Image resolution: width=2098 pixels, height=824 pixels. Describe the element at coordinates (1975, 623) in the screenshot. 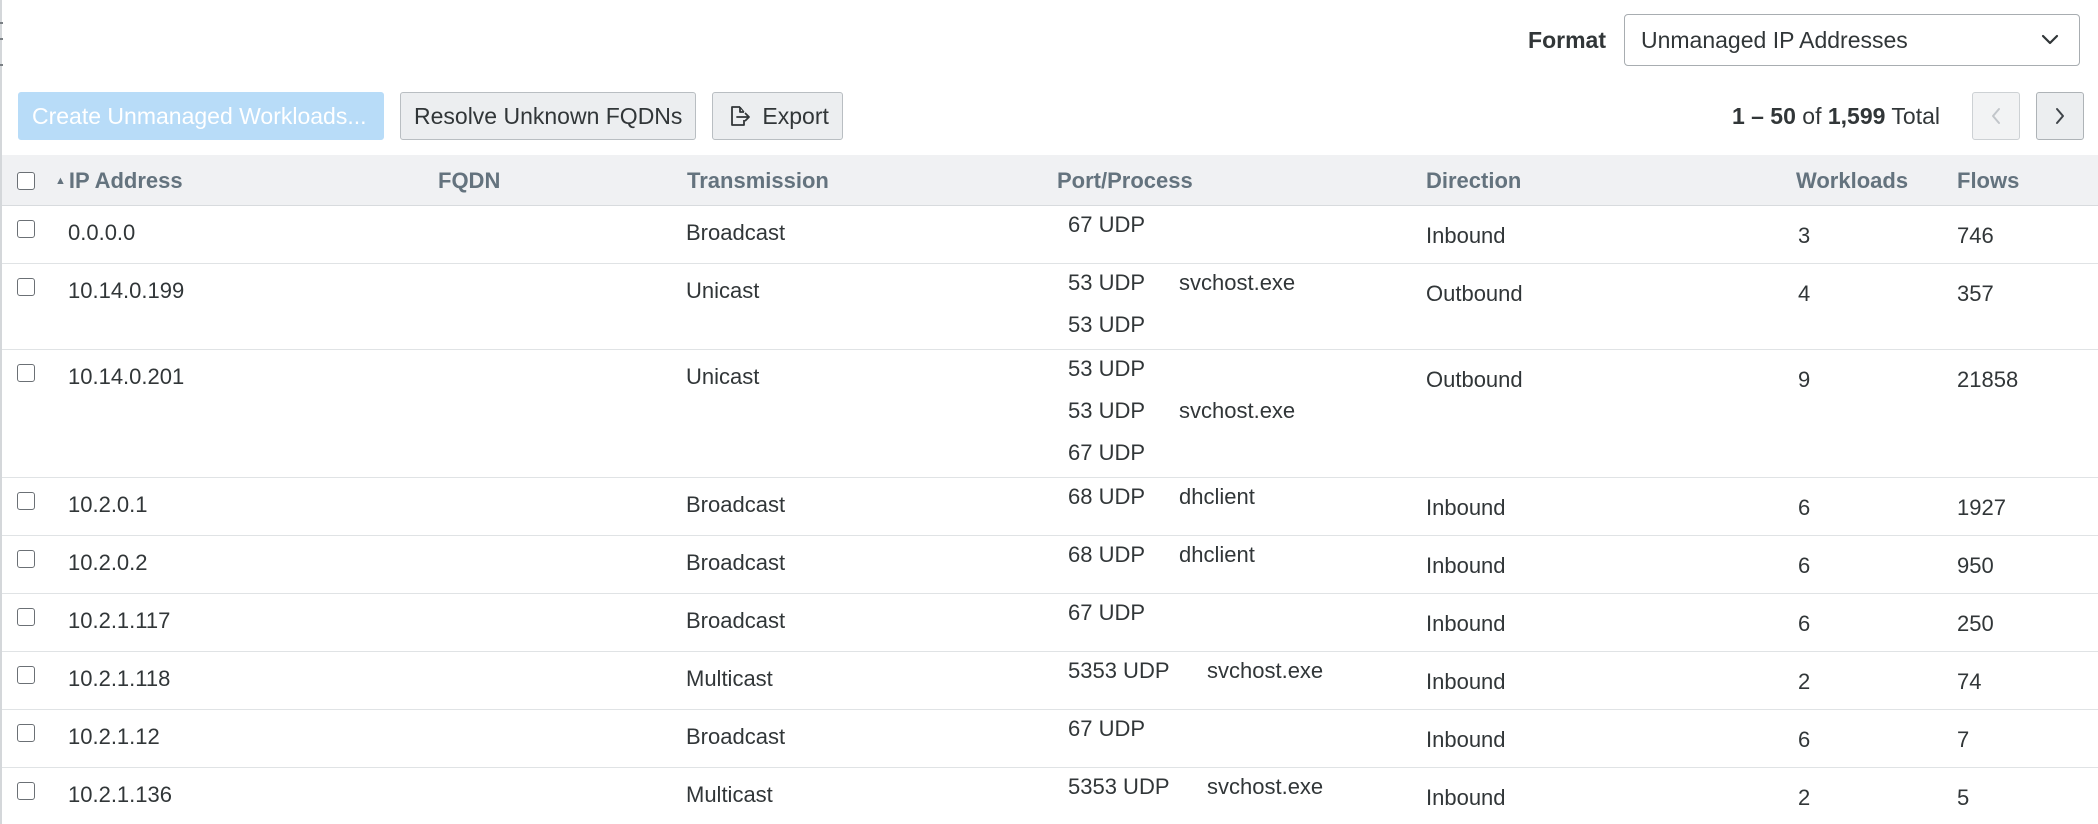

I see `flows-cell: 250` at that location.